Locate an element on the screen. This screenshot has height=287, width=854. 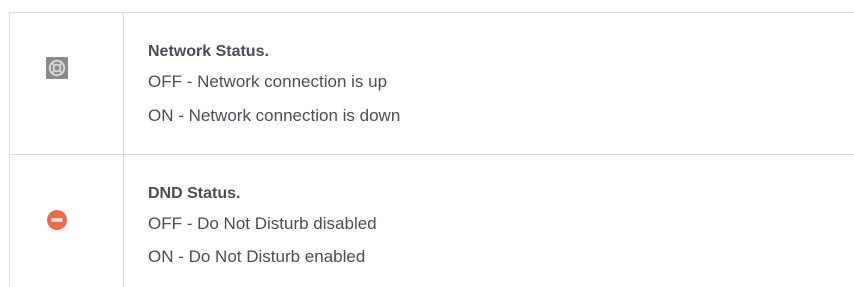
dnd-icon is located at coordinates (57, 220).